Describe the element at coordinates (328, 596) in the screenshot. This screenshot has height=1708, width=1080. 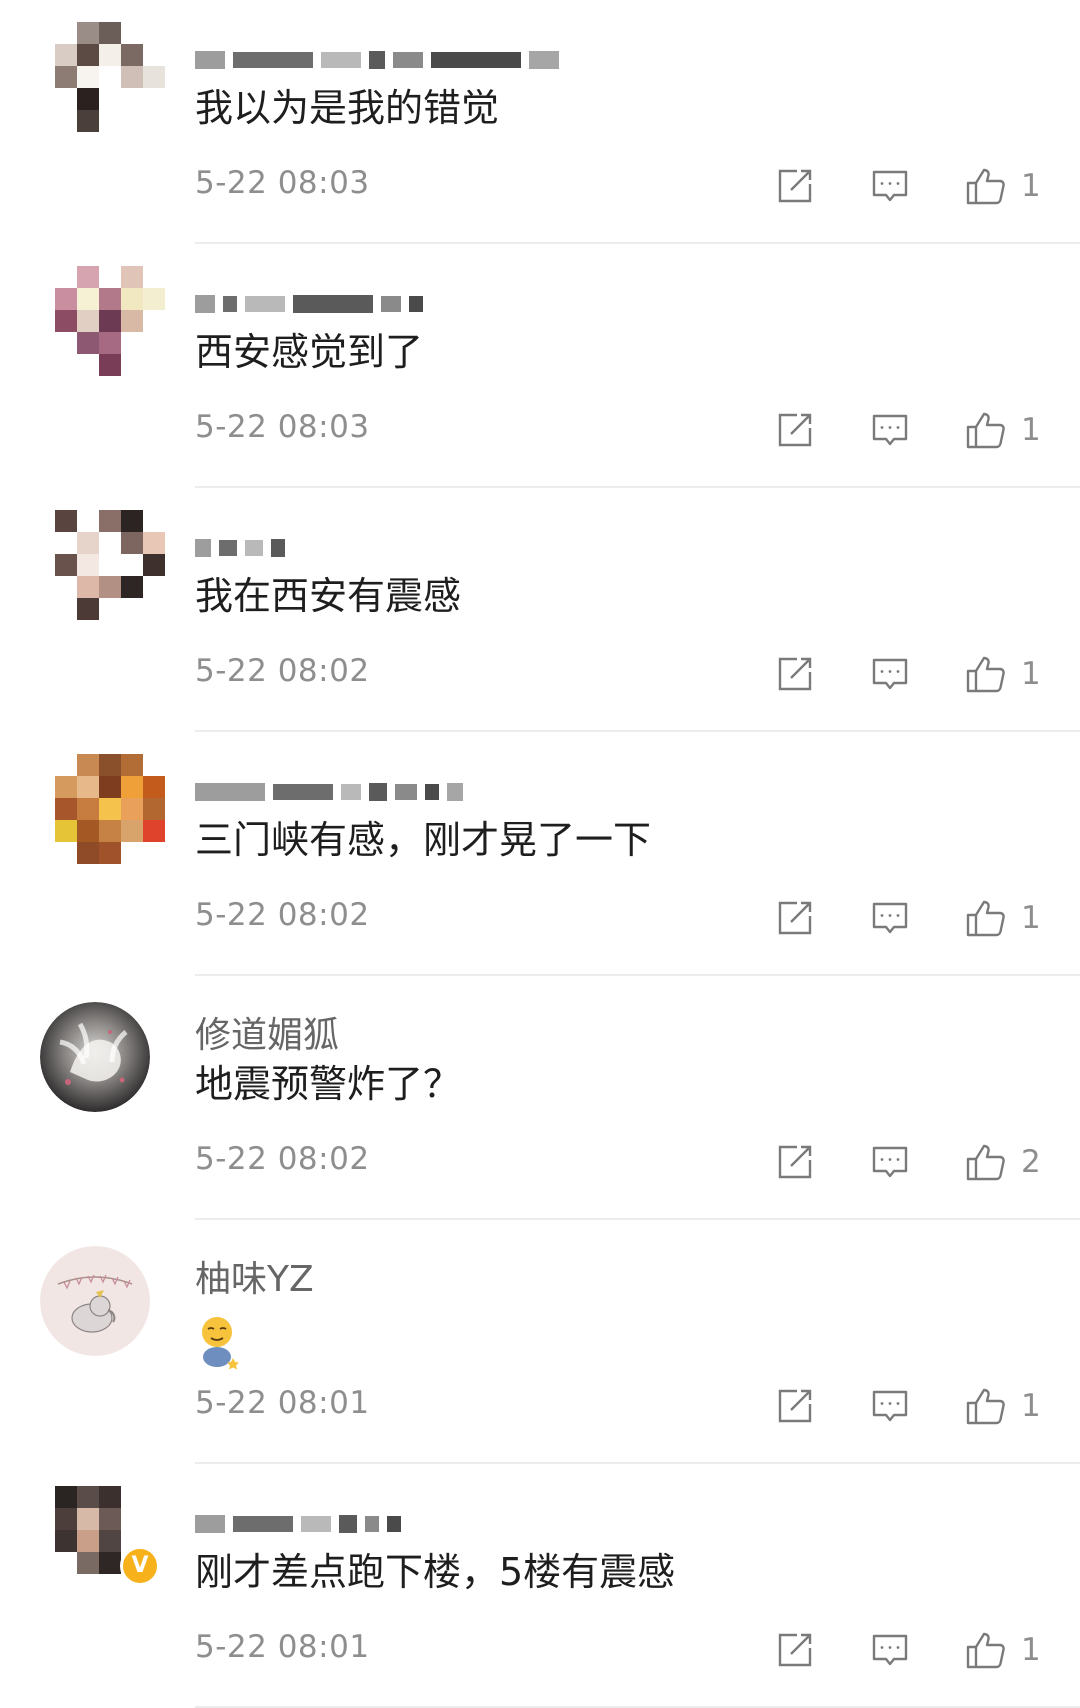
I see `comment-text: 我在西安有震感` at that location.